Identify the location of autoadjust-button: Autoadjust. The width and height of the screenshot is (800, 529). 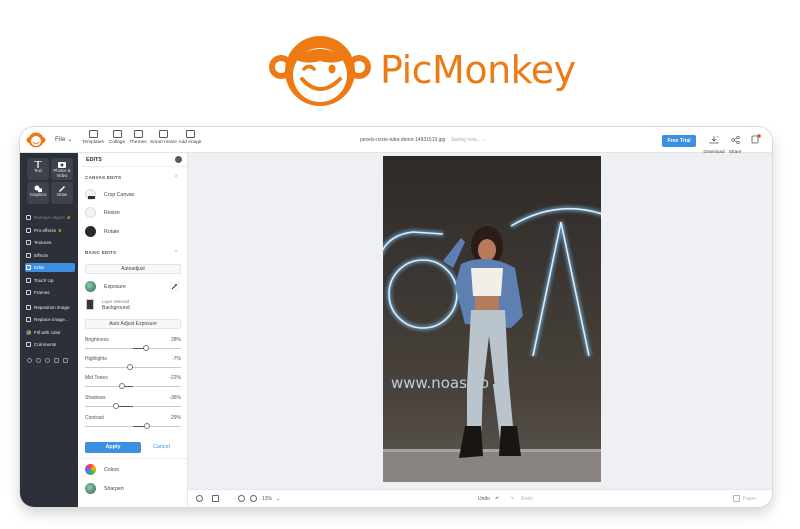
(133, 269).